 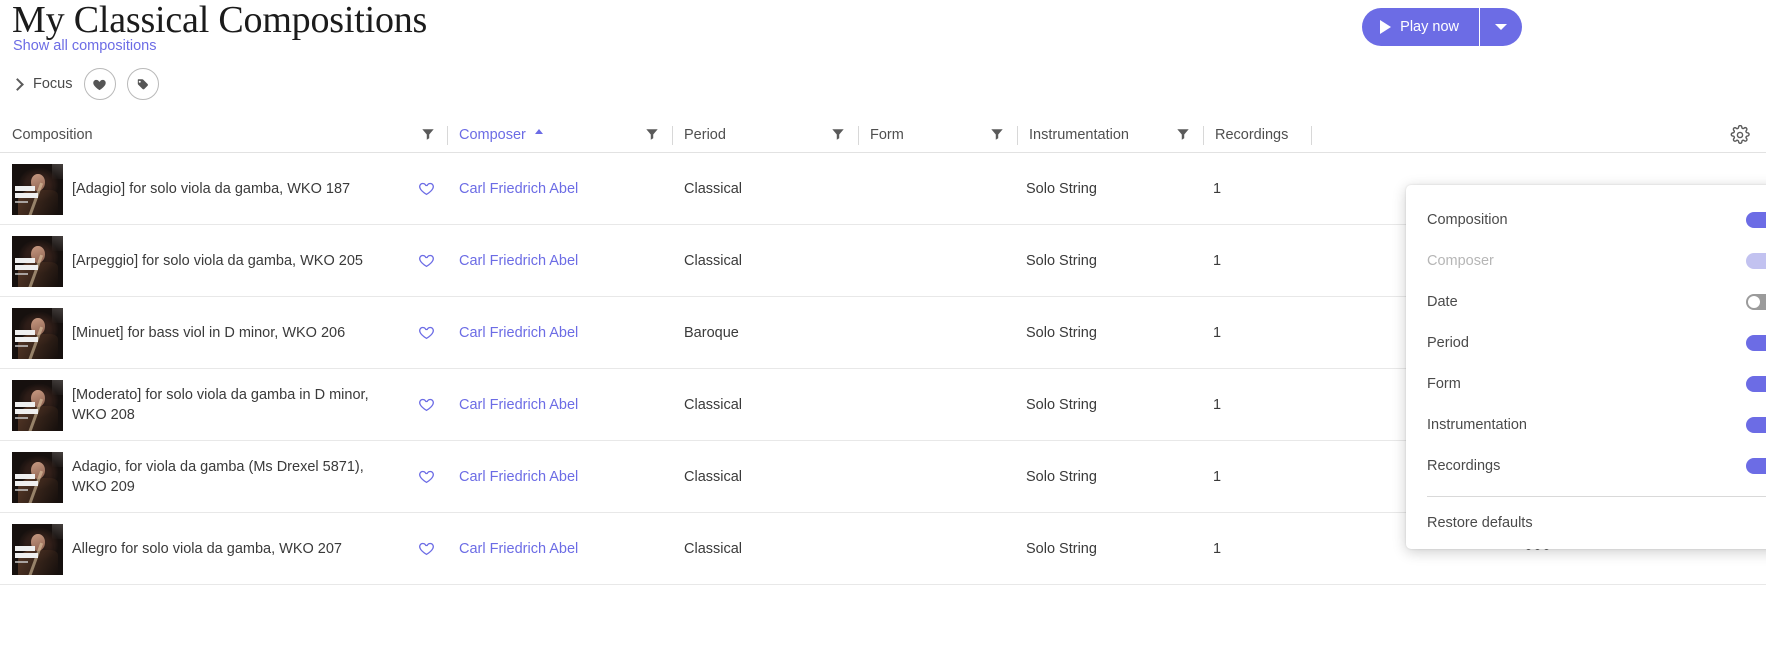 What do you see at coordinates (1460, 260) in the screenshot?
I see `column-toggle-label: Composer` at bounding box center [1460, 260].